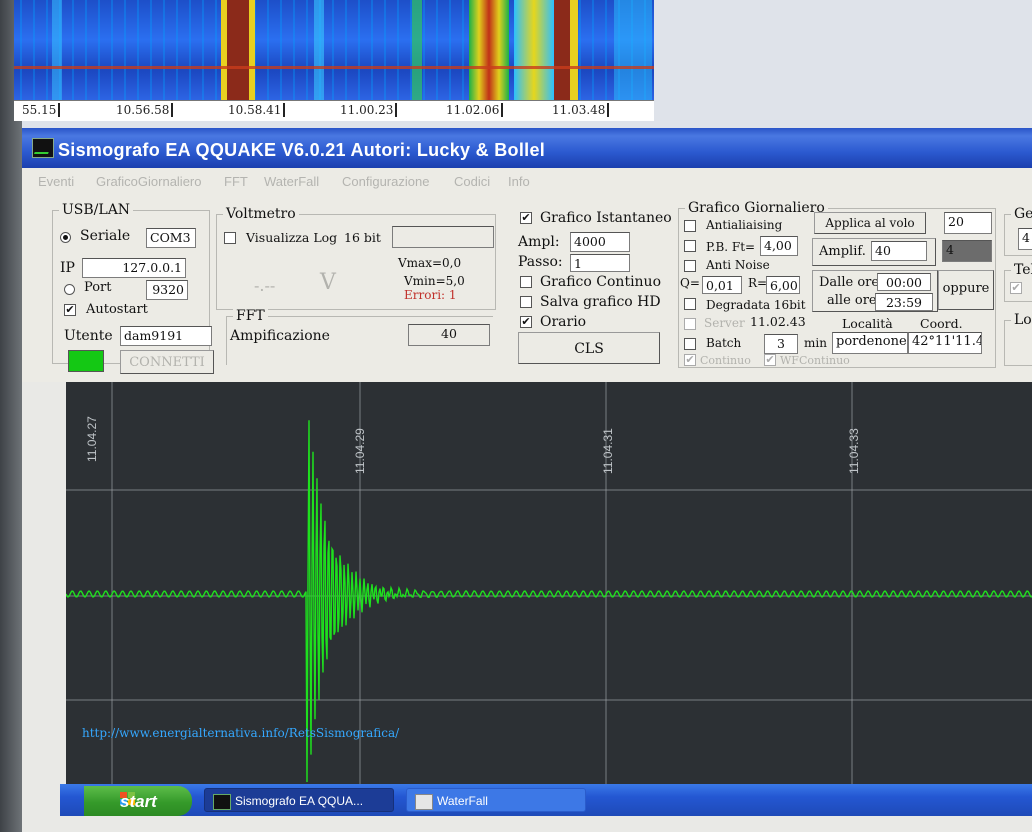 The height and width of the screenshot is (832, 1032). I want to click on from-field: 00:00, so click(904, 282).